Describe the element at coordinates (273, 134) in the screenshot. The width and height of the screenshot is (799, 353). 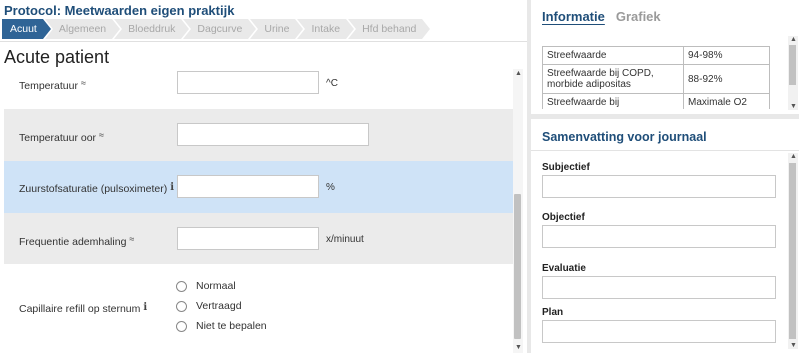
I see `temperatuur-oor-input` at that location.